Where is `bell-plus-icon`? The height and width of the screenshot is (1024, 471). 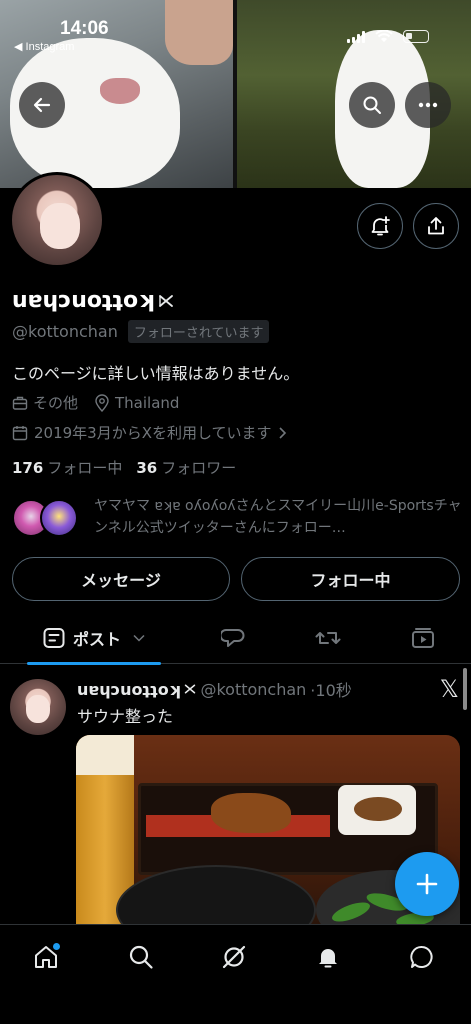
bell-plus-icon is located at coordinates (380, 226).